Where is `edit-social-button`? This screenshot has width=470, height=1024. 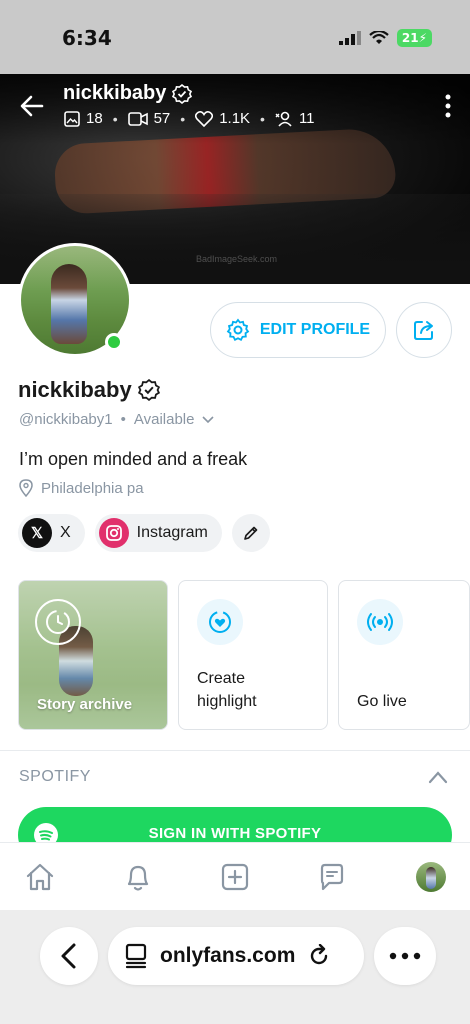
edit-social-button is located at coordinates (250, 533).